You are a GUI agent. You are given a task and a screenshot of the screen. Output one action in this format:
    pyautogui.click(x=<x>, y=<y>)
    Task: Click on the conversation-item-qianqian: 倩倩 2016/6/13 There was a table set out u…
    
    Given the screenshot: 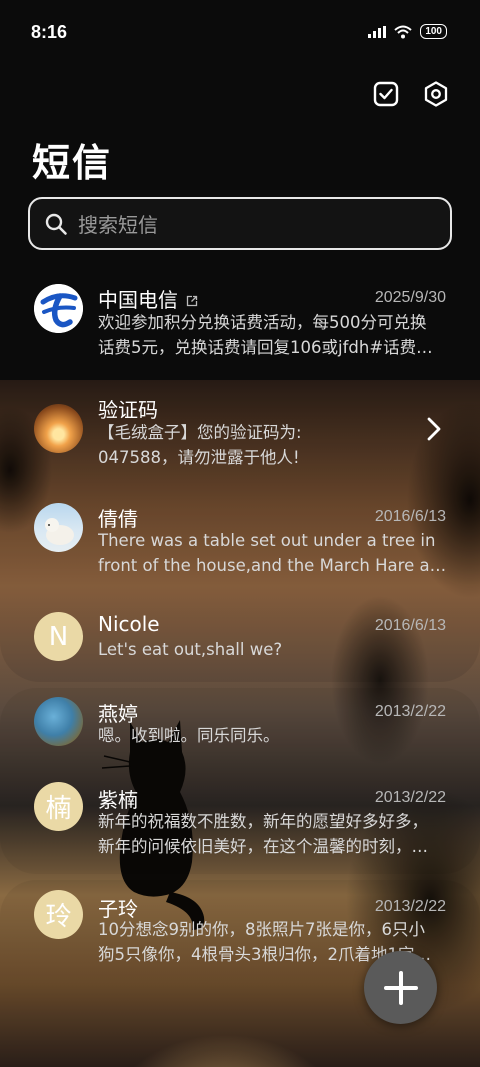 What is the action you would take?
    pyautogui.click(x=240, y=540)
    